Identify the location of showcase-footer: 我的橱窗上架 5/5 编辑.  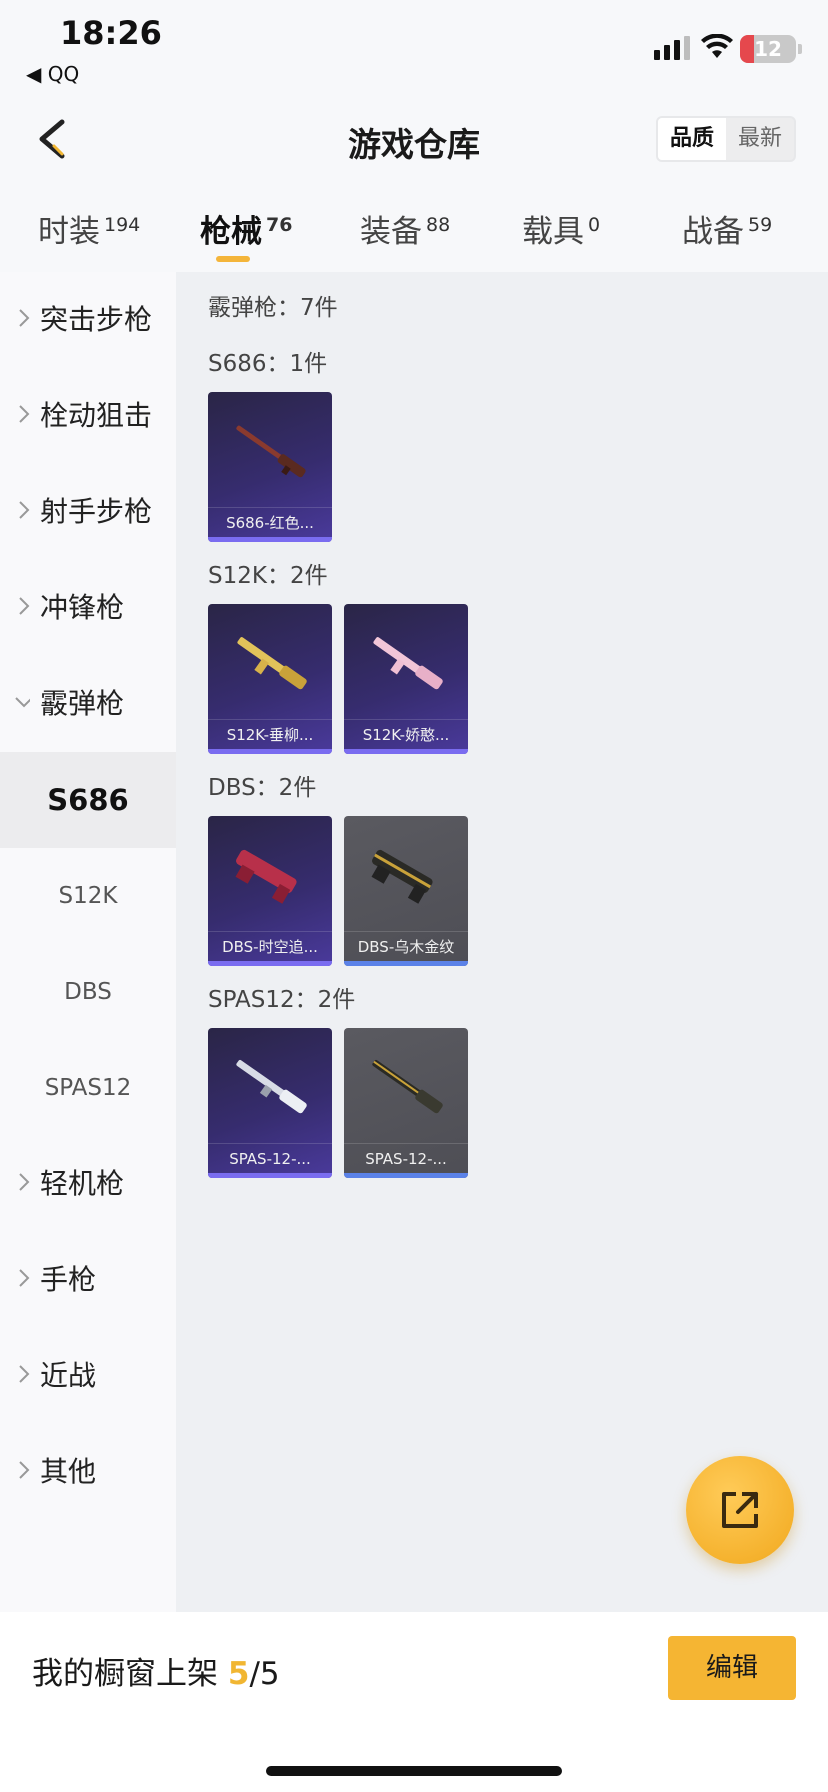
(414, 1702).